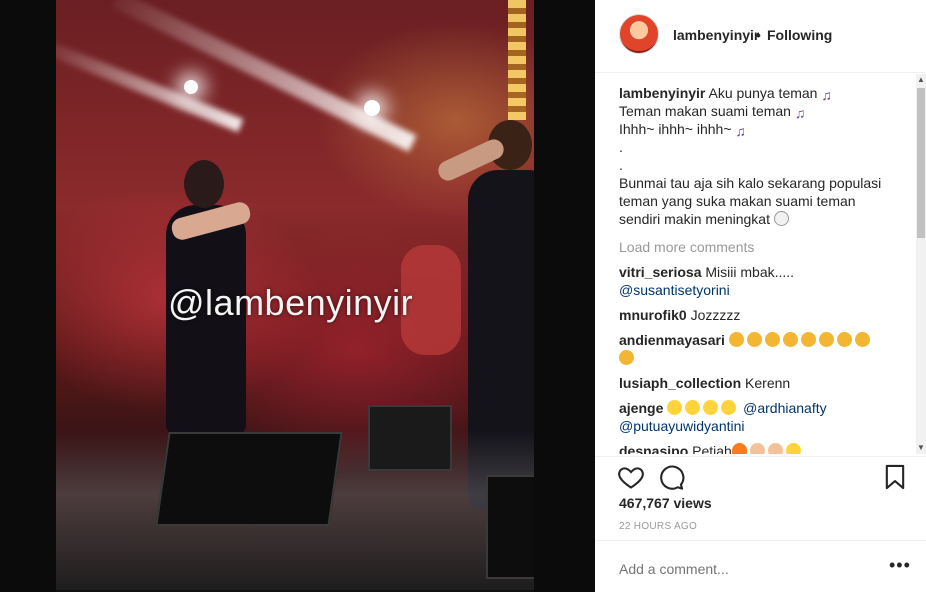 The height and width of the screenshot is (593, 926). I want to click on comment-mention-link: @ardhianafty, so click(784, 408).